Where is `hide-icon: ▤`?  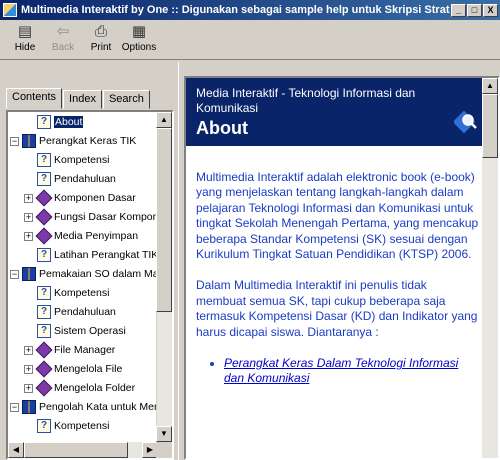 hide-icon: ▤ is located at coordinates (25, 31).